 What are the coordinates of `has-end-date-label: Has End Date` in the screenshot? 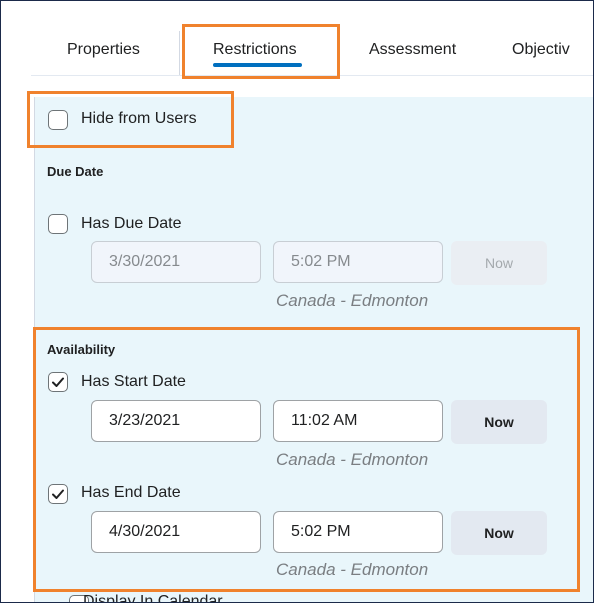 It's located at (131, 492).